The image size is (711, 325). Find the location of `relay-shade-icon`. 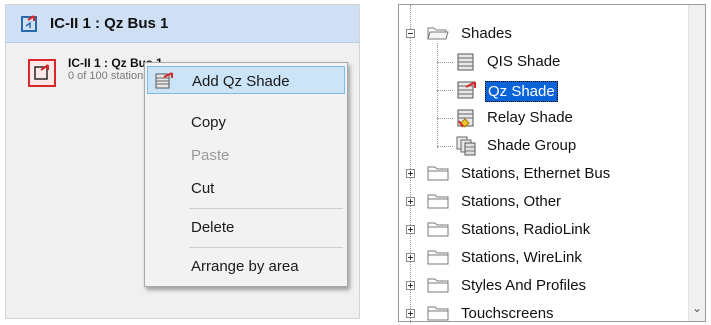

relay-shade-icon is located at coordinates (465, 118).